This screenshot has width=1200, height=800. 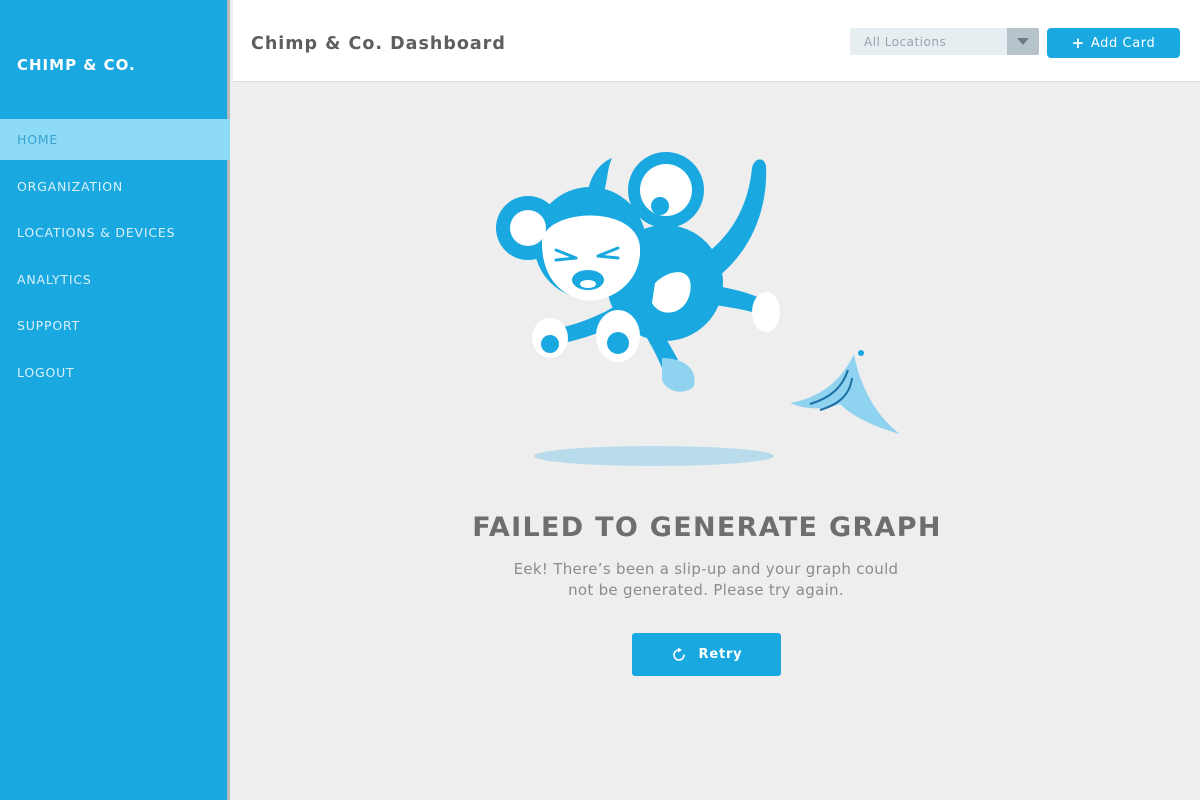 I want to click on retry-label: Retry, so click(x=720, y=654).